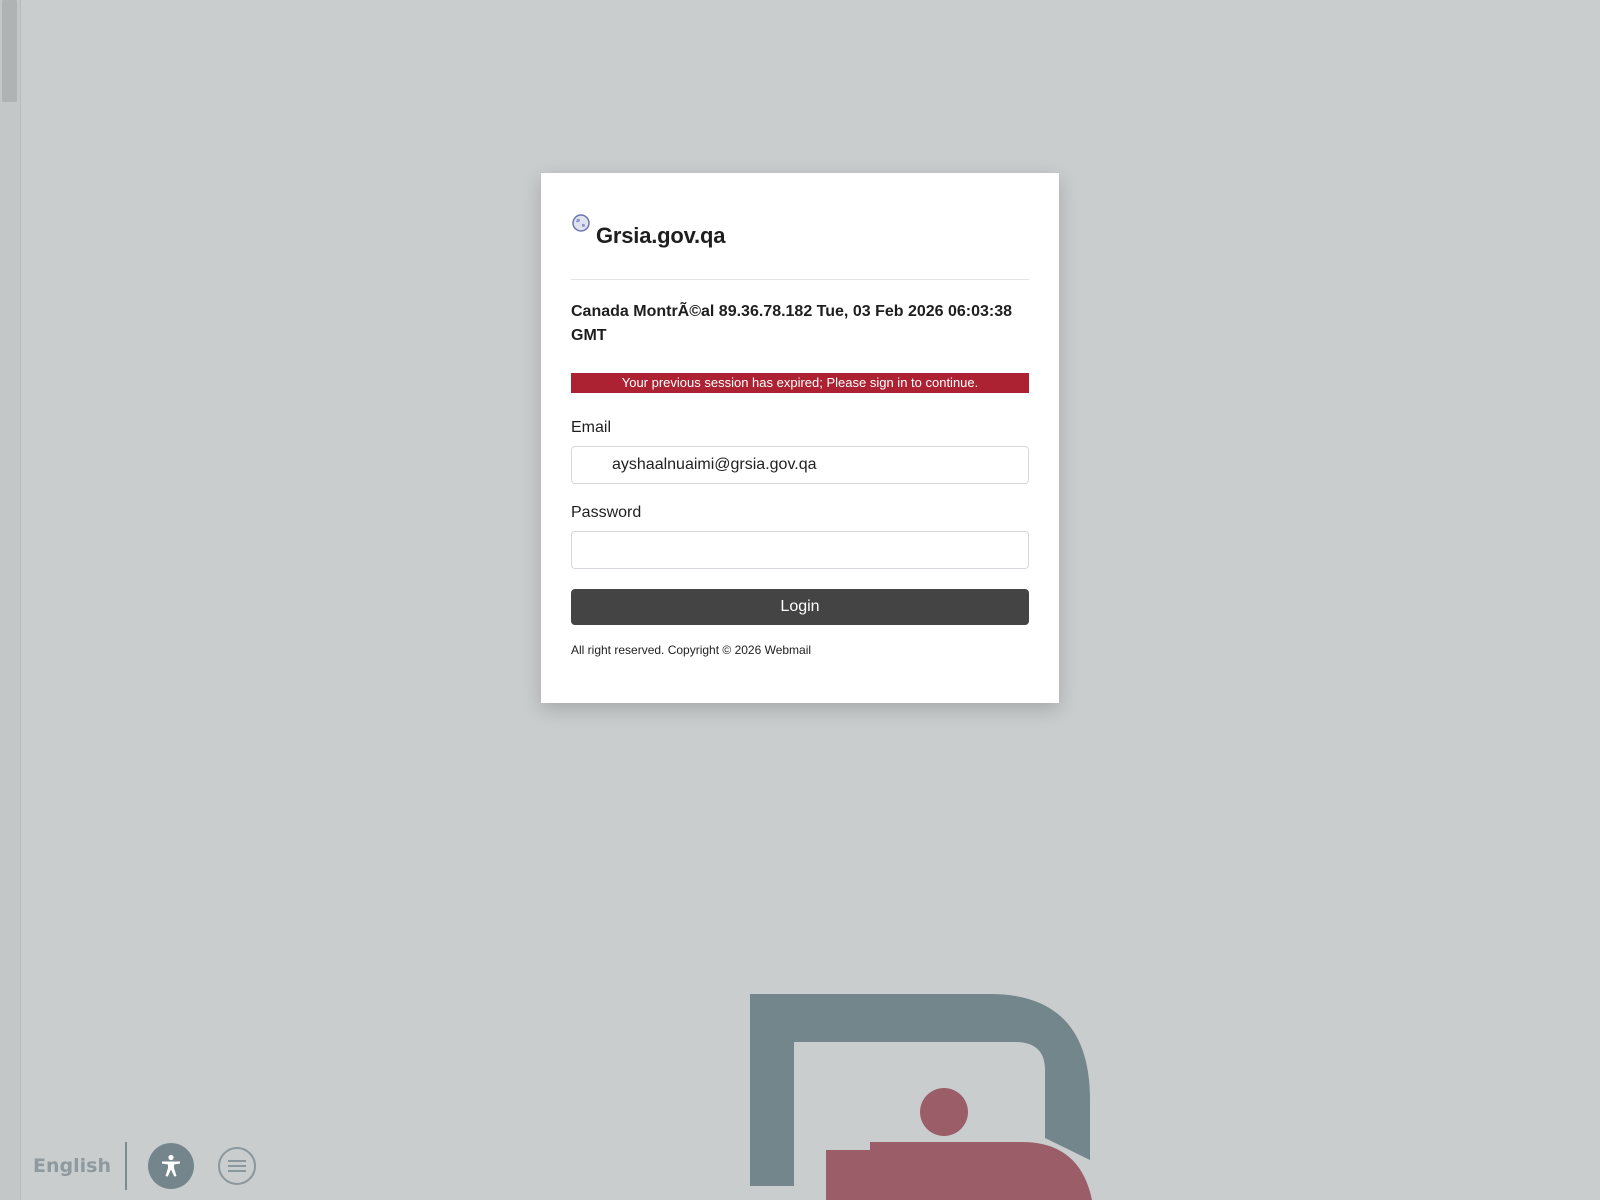  I want to click on accessibility-icon, so click(170, 1165).